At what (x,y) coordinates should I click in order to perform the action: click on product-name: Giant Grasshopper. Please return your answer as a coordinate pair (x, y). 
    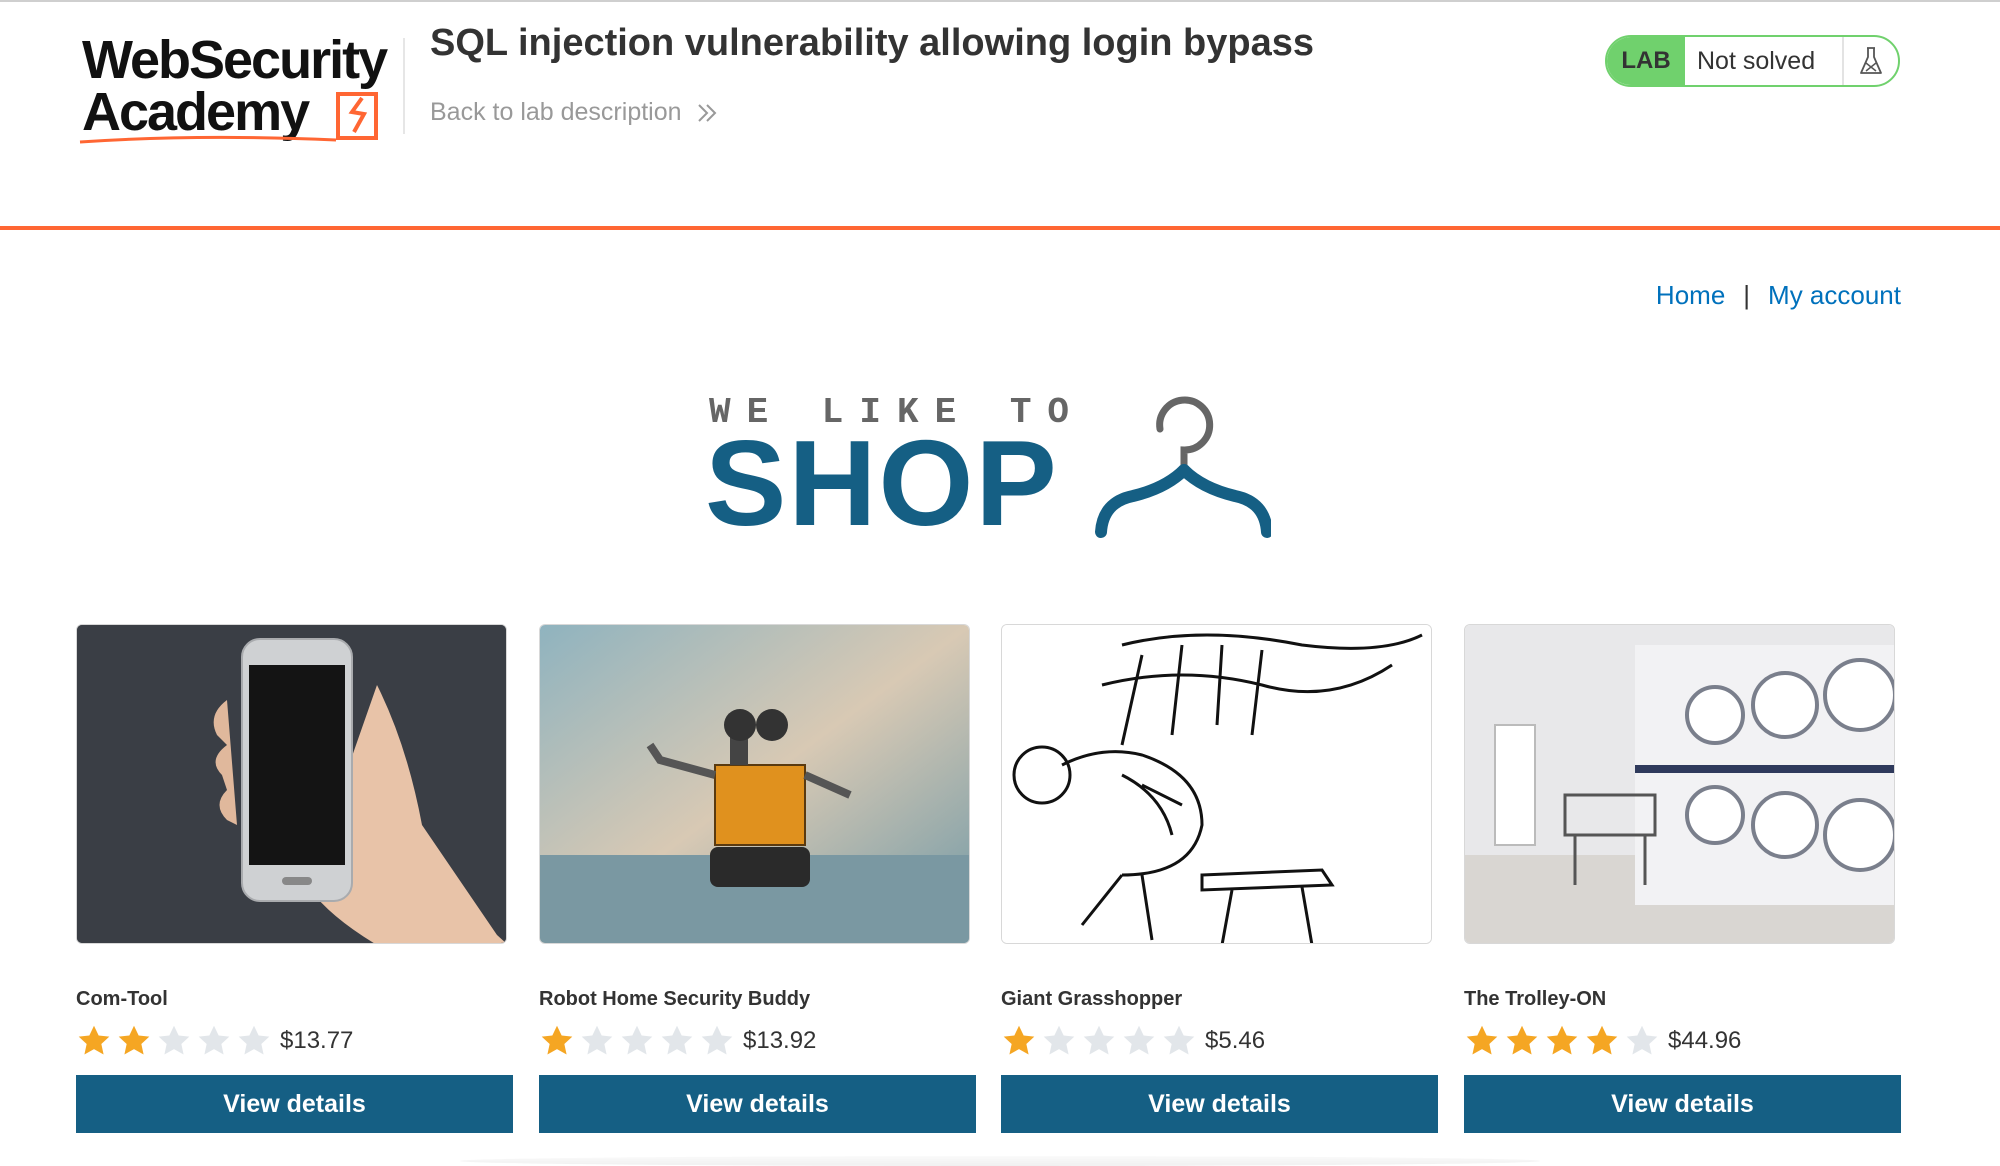
    Looking at the image, I should click on (1092, 999).